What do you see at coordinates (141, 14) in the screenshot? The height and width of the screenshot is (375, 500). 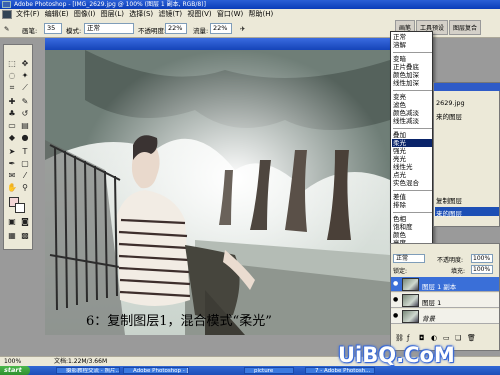 I see `menu-select: 选择(S)` at bounding box center [141, 14].